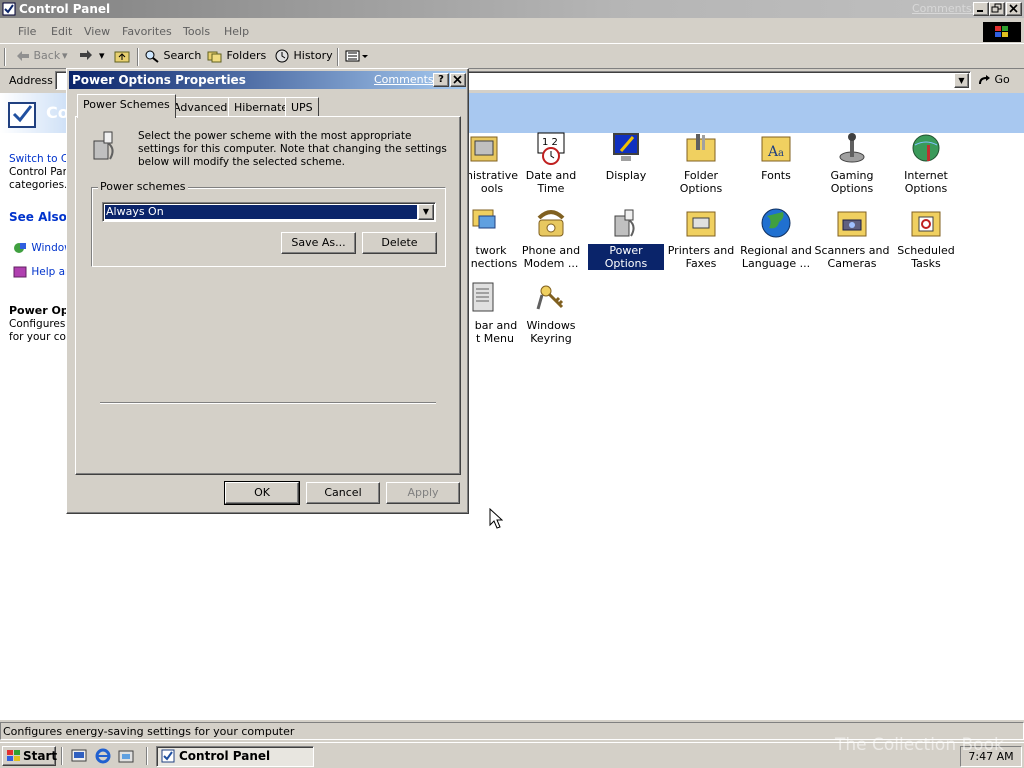  What do you see at coordinates (42, 248) in the screenshot?
I see `windows-update-link: Window` at bounding box center [42, 248].